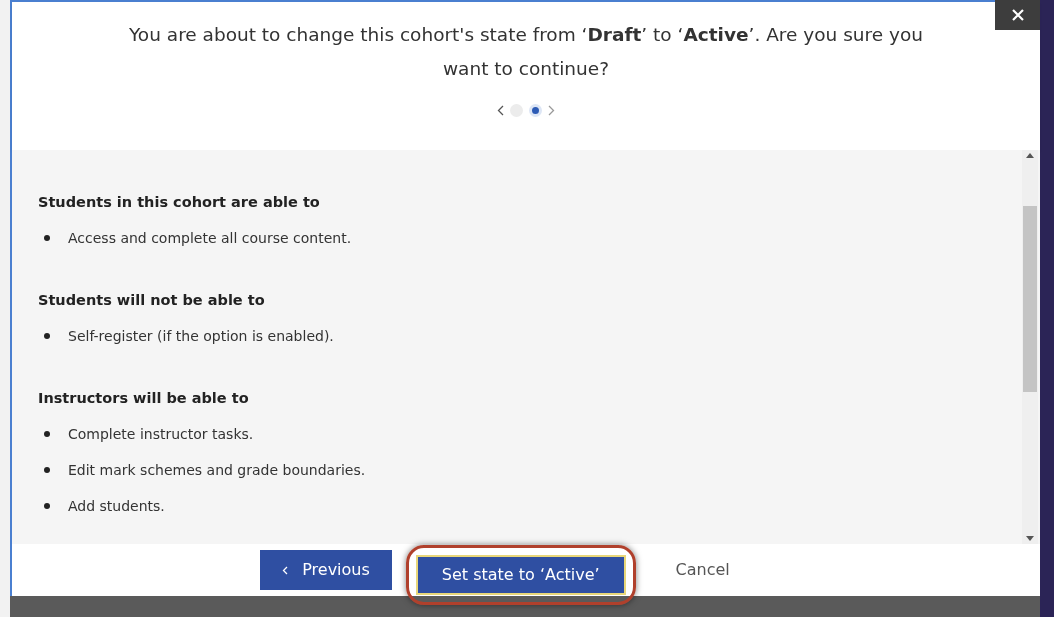 The image size is (1054, 617). I want to click on scrollbar, so click(1030, 347).